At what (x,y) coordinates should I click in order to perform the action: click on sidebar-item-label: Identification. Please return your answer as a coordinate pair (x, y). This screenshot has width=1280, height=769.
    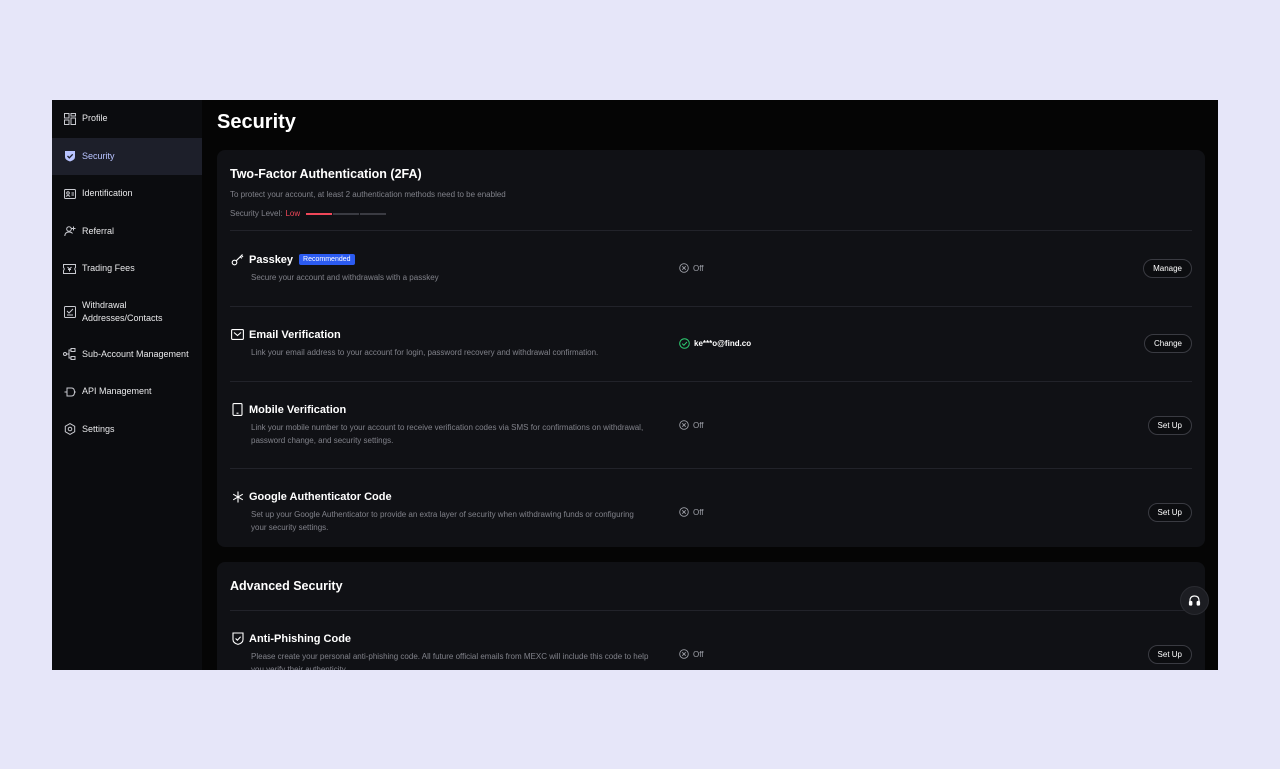
    Looking at the image, I should click on (107, 193).